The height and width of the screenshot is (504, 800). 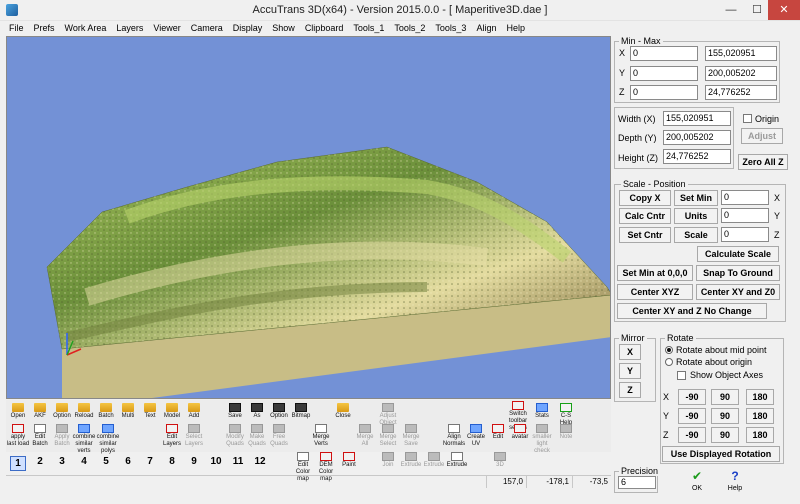 I want to click on set-cntr-button: Set Cntr, so click(x=645, y=235).